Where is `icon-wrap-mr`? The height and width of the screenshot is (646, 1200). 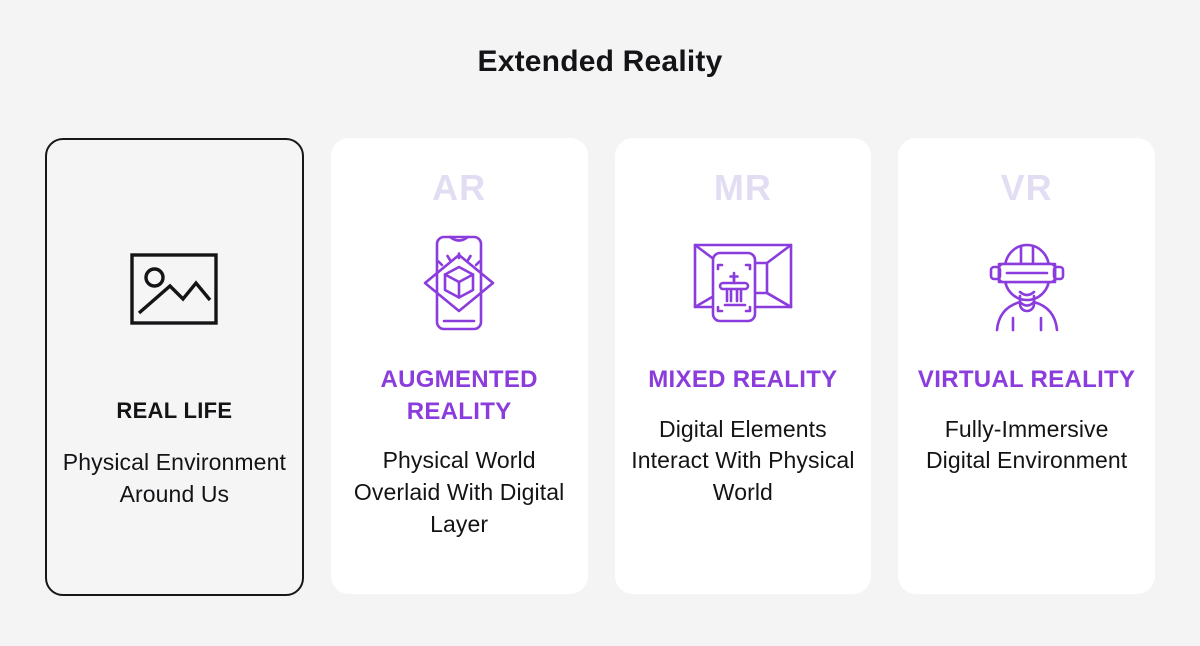
icon-wrap-mr is located at coordinates (743, 285).